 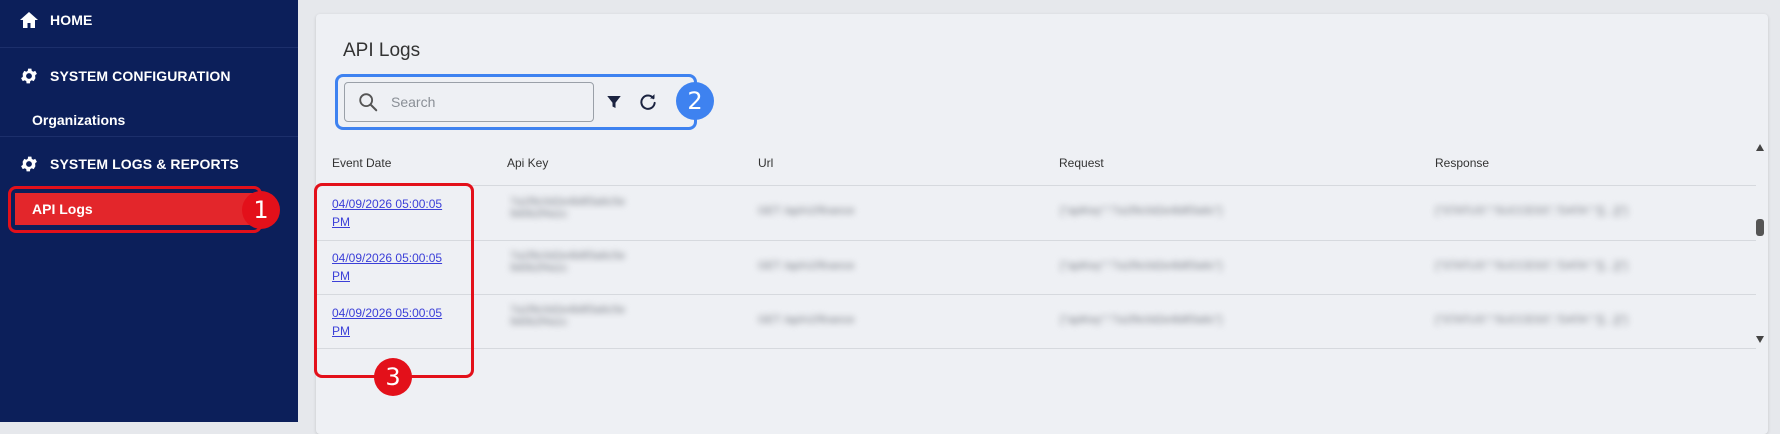 I want to click on filter-button, so click(x=614, y=102).